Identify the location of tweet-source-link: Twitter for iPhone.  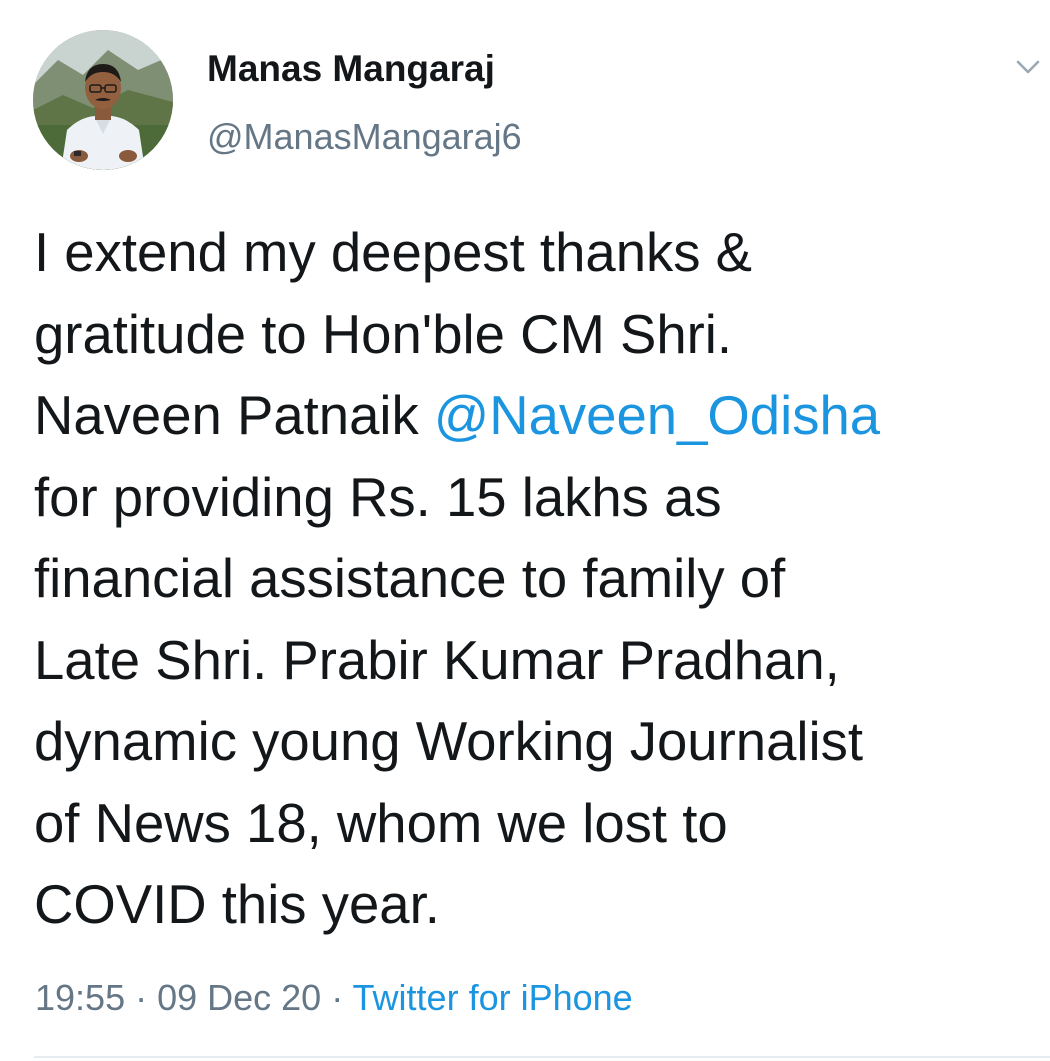
(493, 997).